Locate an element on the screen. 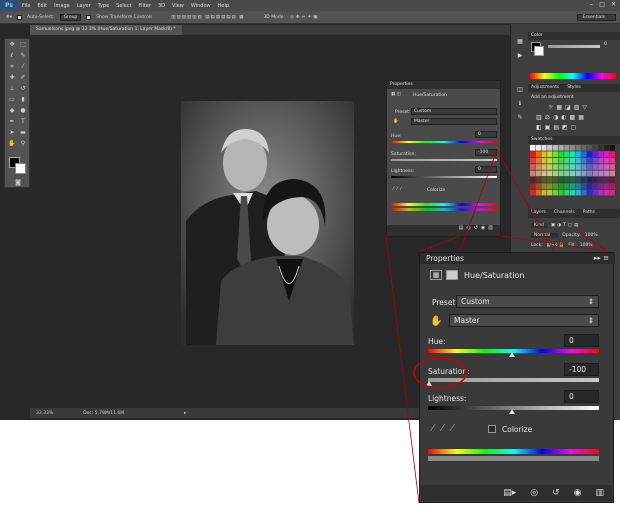 Image resolution: width=620 pixels, height=506 pixels. reset-icon: ↺ is located at coordinates (556, 493).